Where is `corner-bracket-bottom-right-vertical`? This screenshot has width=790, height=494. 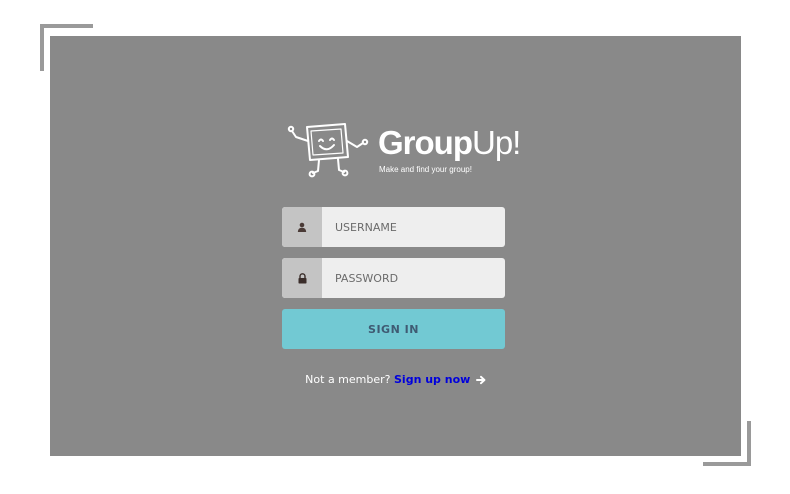
corner-bracket-bottom-right-vertical is located at coordinates (749, 443).